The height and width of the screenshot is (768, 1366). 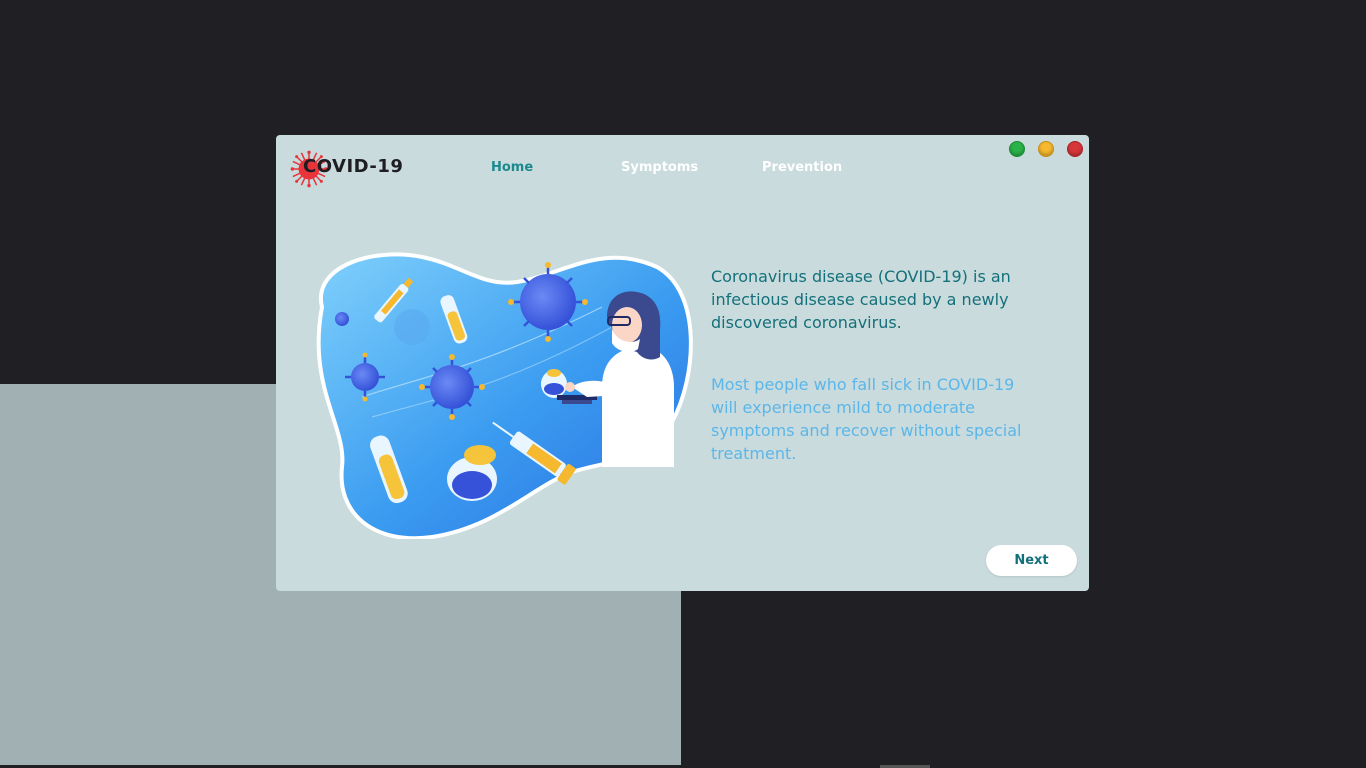 I want to click on logo-text: COVID-19, so click(x=353, y=166).